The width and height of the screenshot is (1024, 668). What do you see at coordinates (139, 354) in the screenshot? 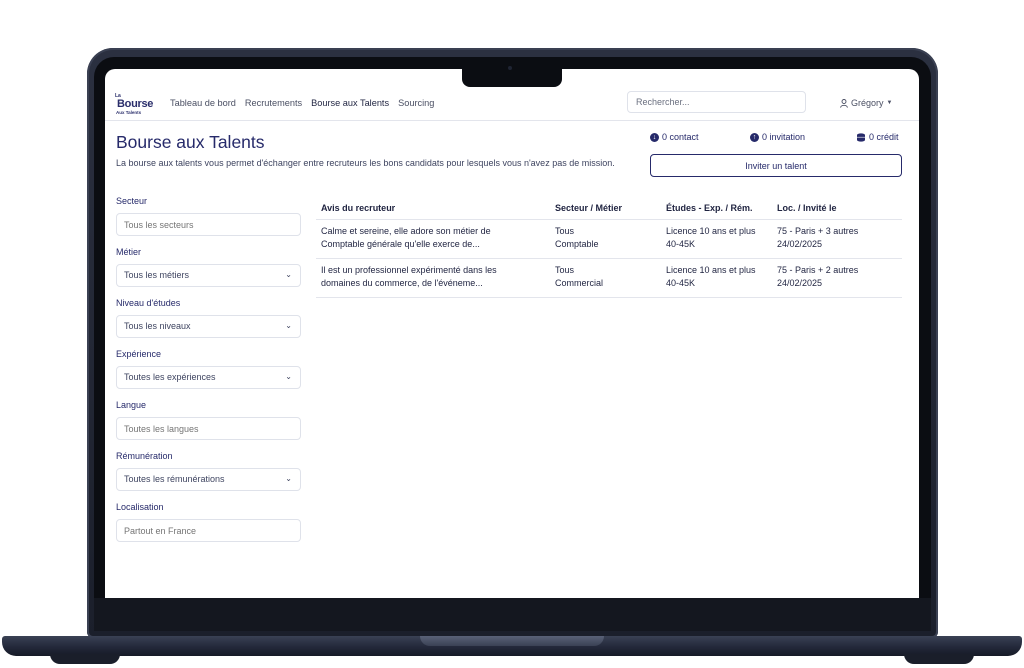
I see `filter-label-experience: Expérience` at bounding box center [139, 354].